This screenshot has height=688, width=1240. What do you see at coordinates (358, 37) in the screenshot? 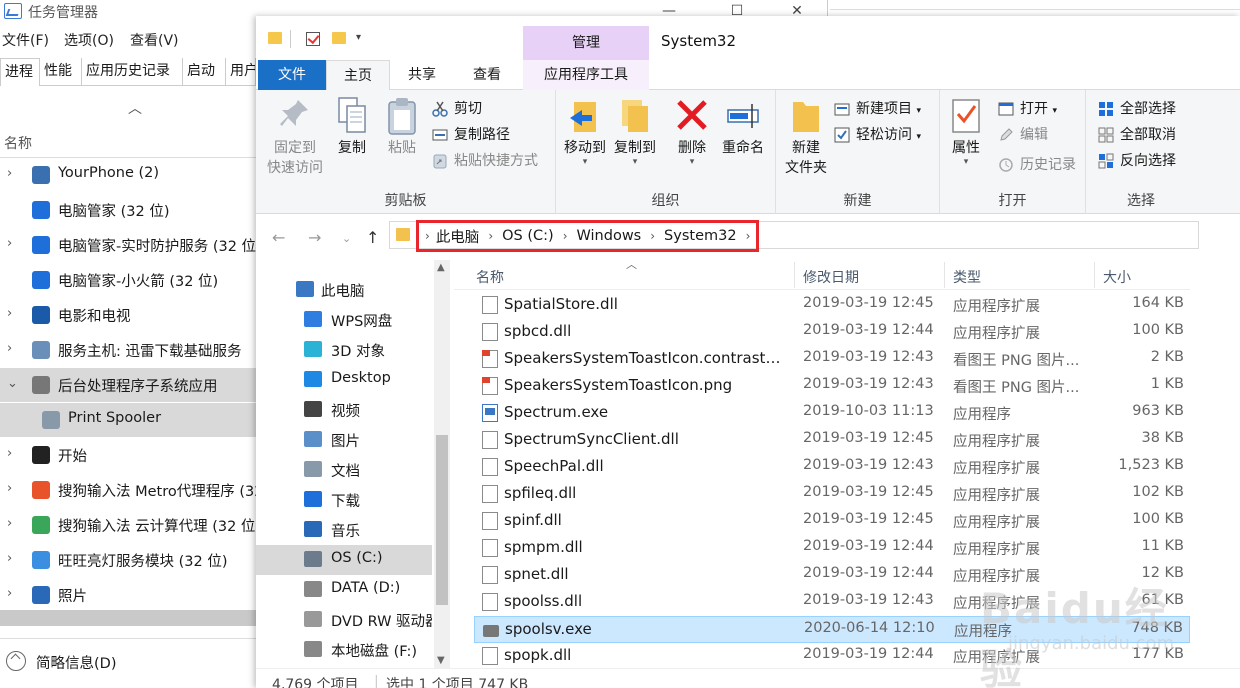
I see `qat-dropdown-icon: ▾` at bounding box center [358, 37].